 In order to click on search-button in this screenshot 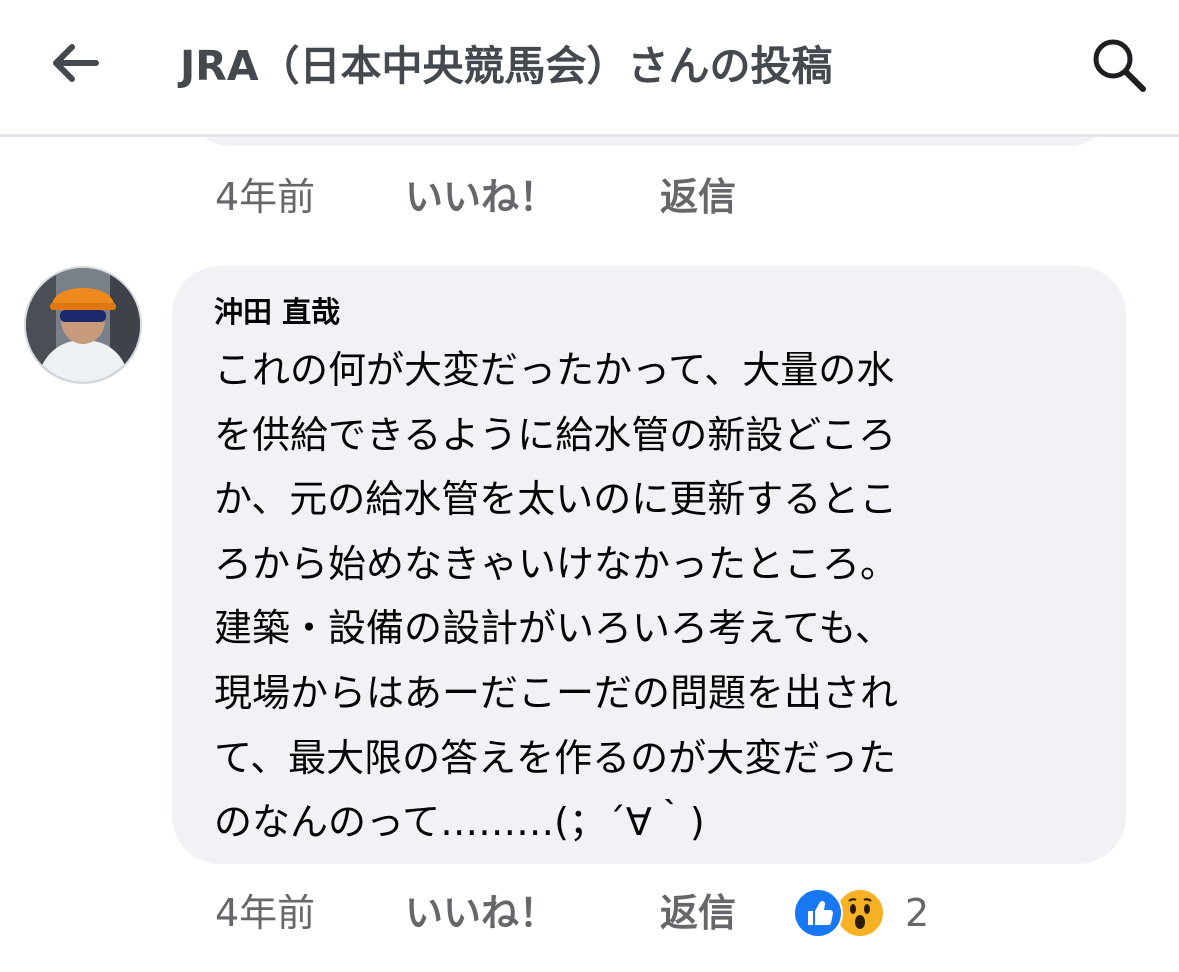, I will do `click(1119, 65)`.